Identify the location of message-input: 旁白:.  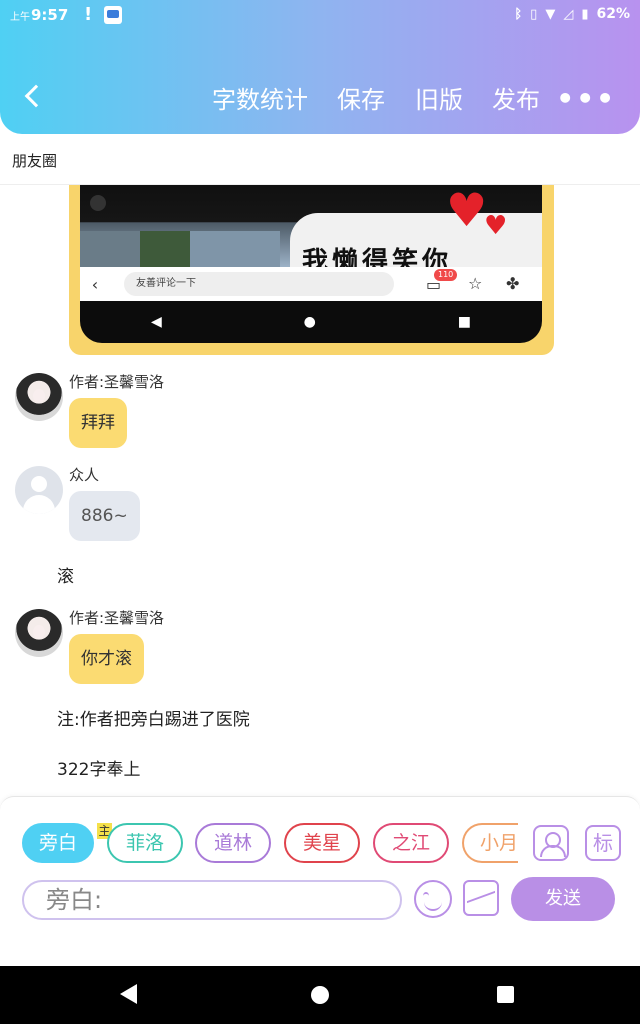
(212, 900).